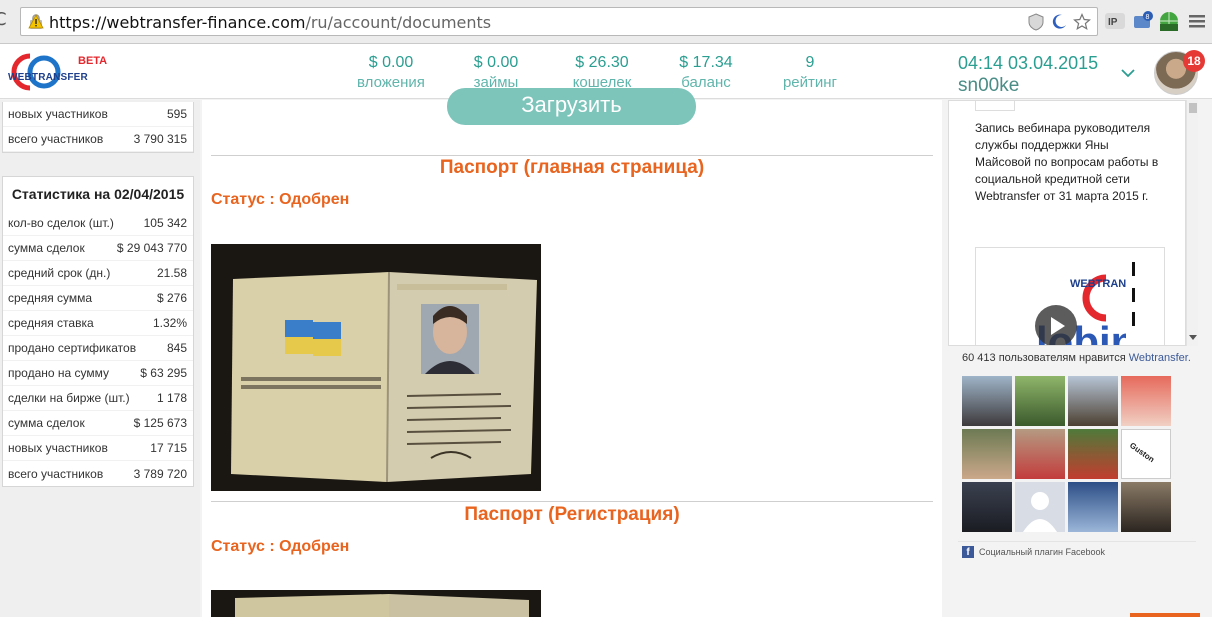  Describe the element at coordinates (280, 546) in the screenshot. I see `document-status: Статус : Одобрен` at that location.